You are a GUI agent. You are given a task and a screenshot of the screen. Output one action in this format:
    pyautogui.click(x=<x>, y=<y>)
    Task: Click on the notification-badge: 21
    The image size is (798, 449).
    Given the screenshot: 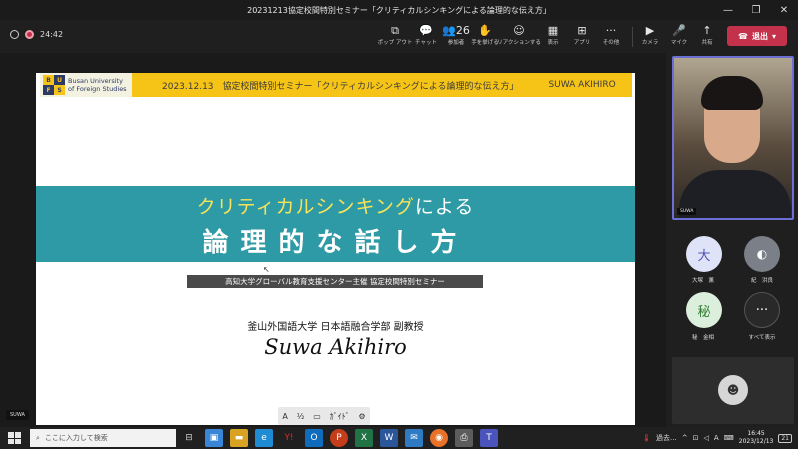 What is the action you would take?
    pyautogui.click(x=785, y=438)
    